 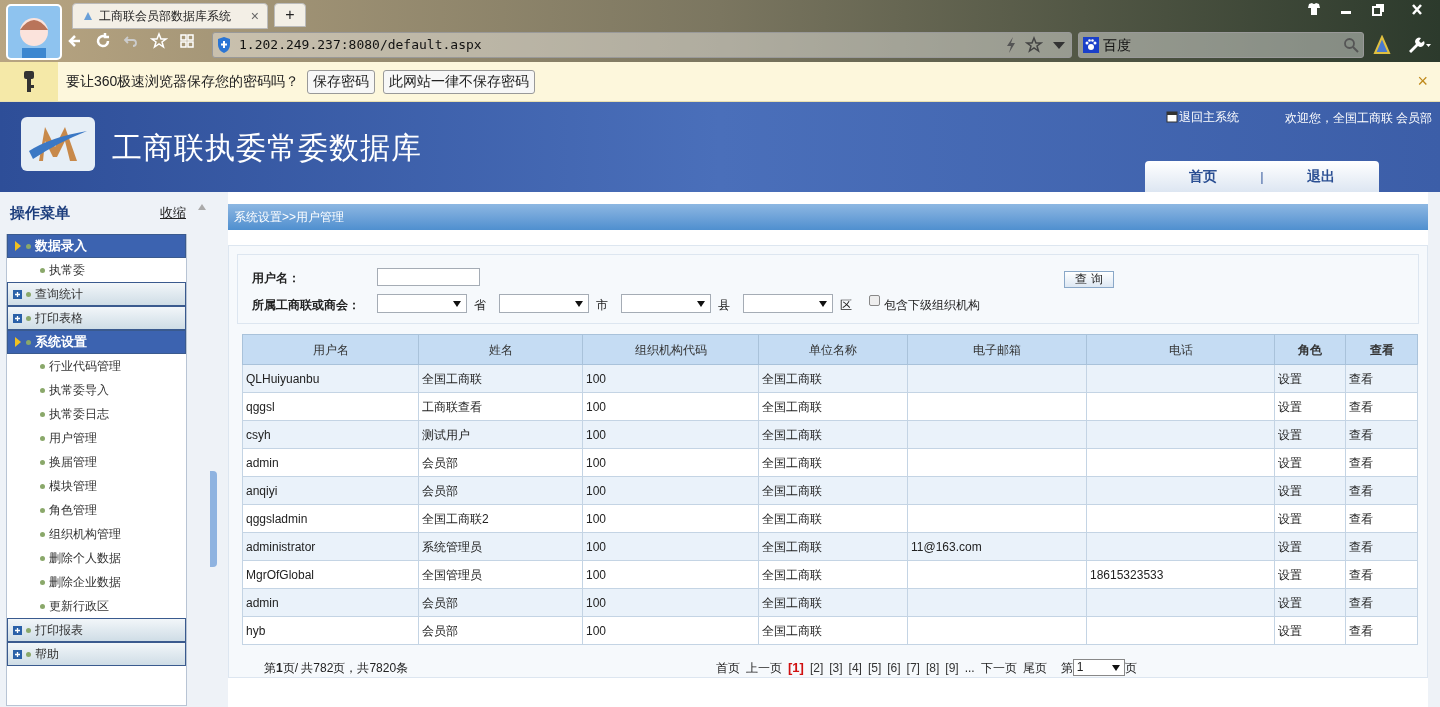 I want to click on query-button: 查 询, so click(x=1089, y=279).